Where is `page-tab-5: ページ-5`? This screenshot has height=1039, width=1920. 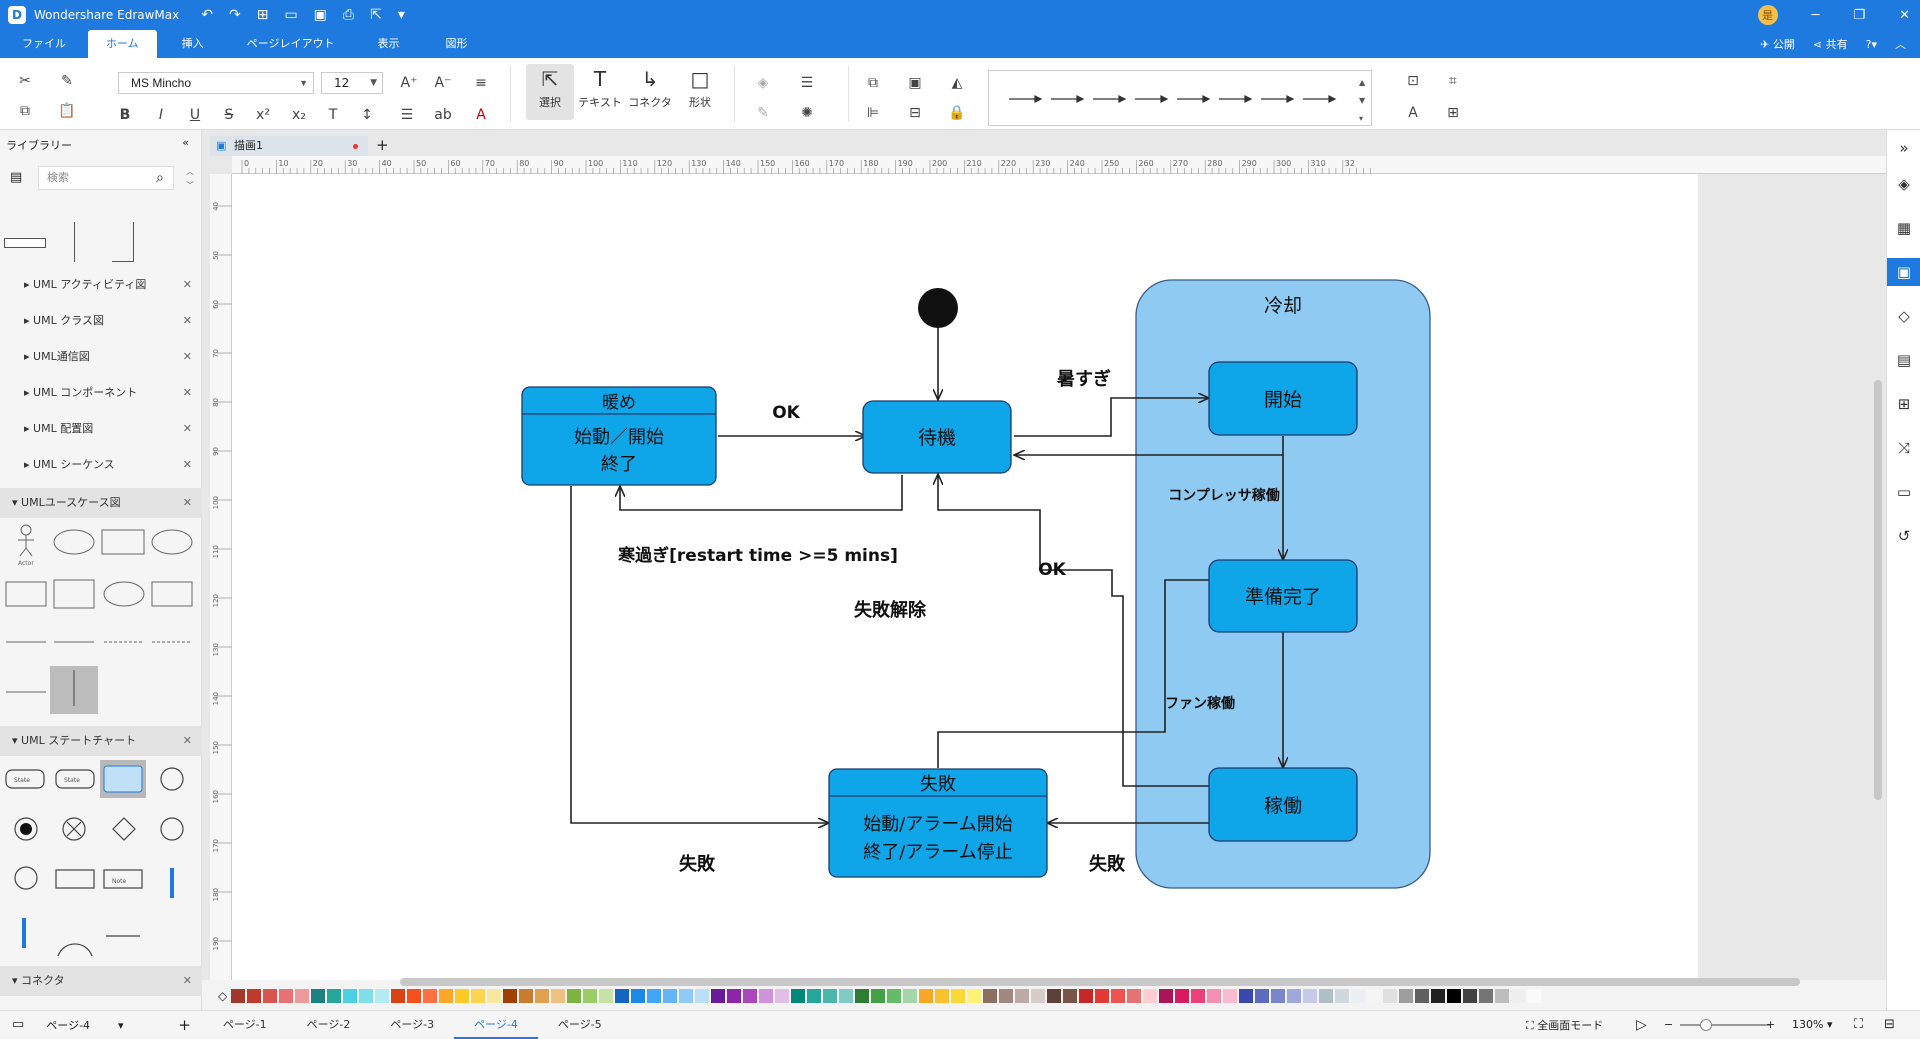
page-tab-5: ページ-5 is located at coordinates (580, 1025).